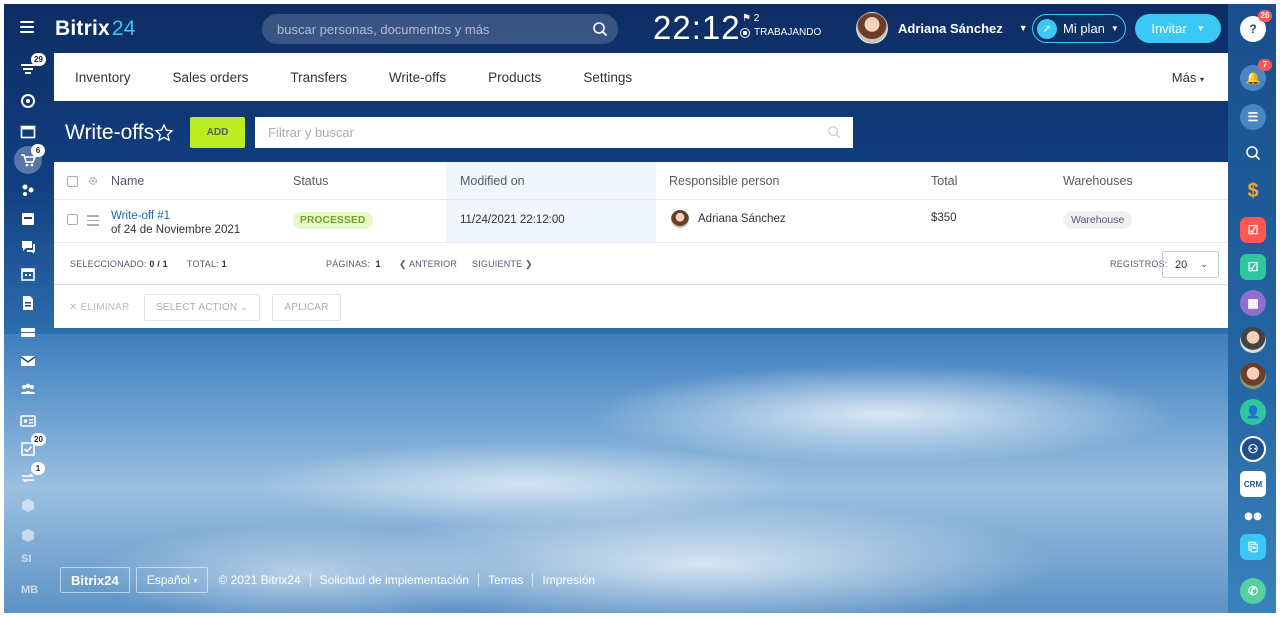 This screenshot has width=1280, height=617. What do you see at coordinates (32, 156) in the screenshot?
I see `sidebar-item-shop: 6` at bounding box center [32, 156].